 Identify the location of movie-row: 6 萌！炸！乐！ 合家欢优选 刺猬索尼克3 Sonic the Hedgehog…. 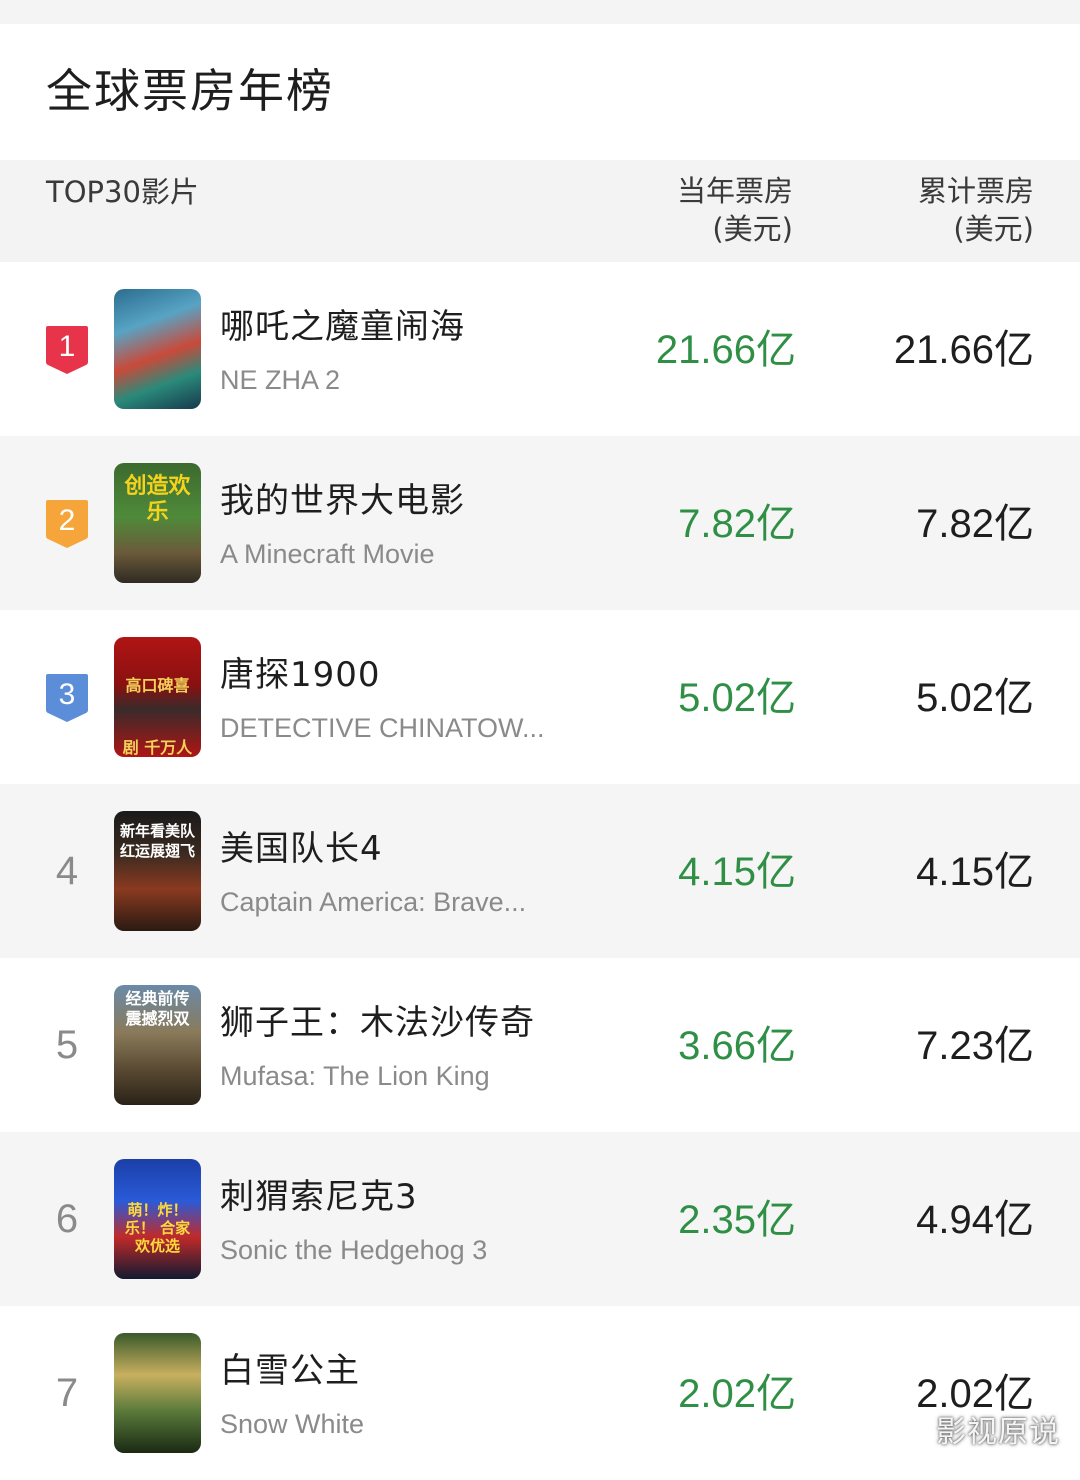
(540, 1219).